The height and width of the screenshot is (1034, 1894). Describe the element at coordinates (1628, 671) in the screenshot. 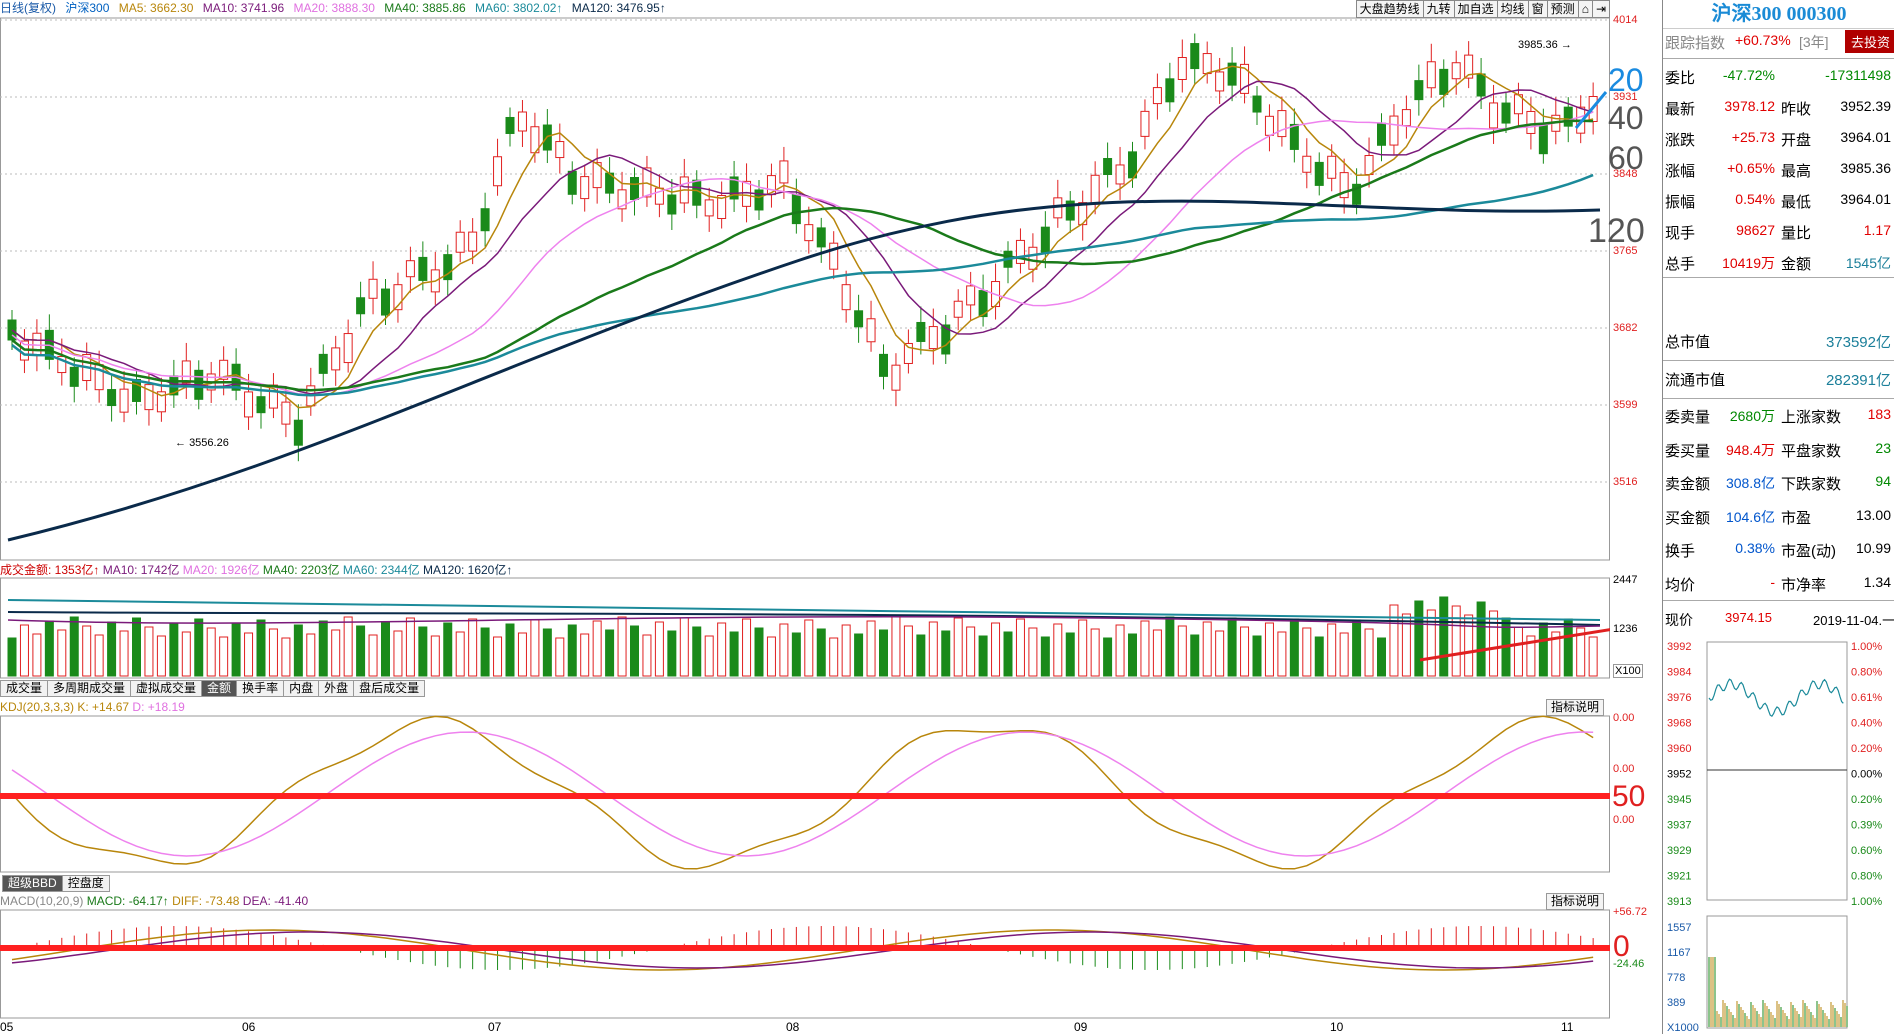

I see `volume-axis-label: X100` at that location.